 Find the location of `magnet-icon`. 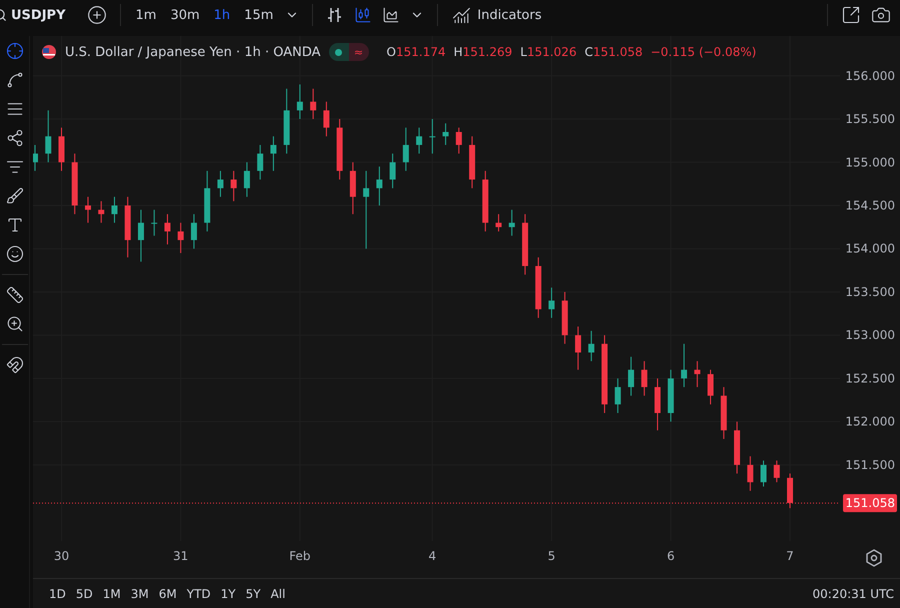

magnet-icon is located at coordinates (15, 365).